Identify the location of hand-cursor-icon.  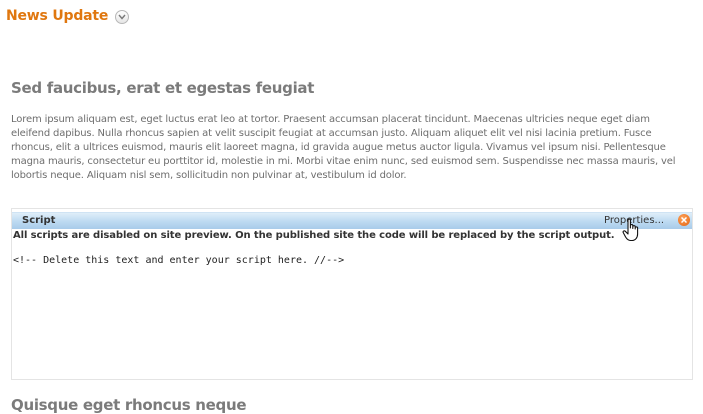
(632, 230).